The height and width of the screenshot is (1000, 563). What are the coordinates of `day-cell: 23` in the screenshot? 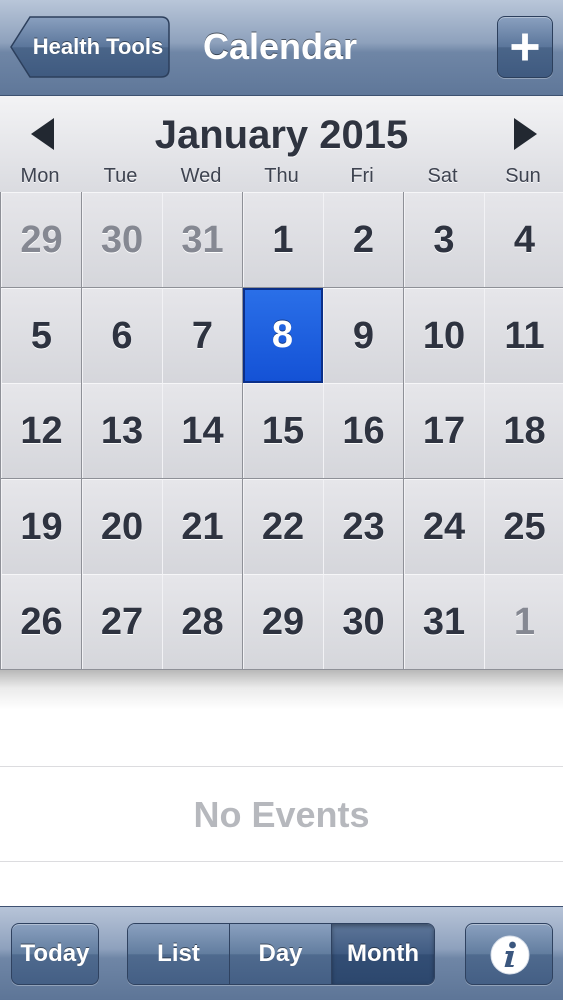 It's located at (363, 526).